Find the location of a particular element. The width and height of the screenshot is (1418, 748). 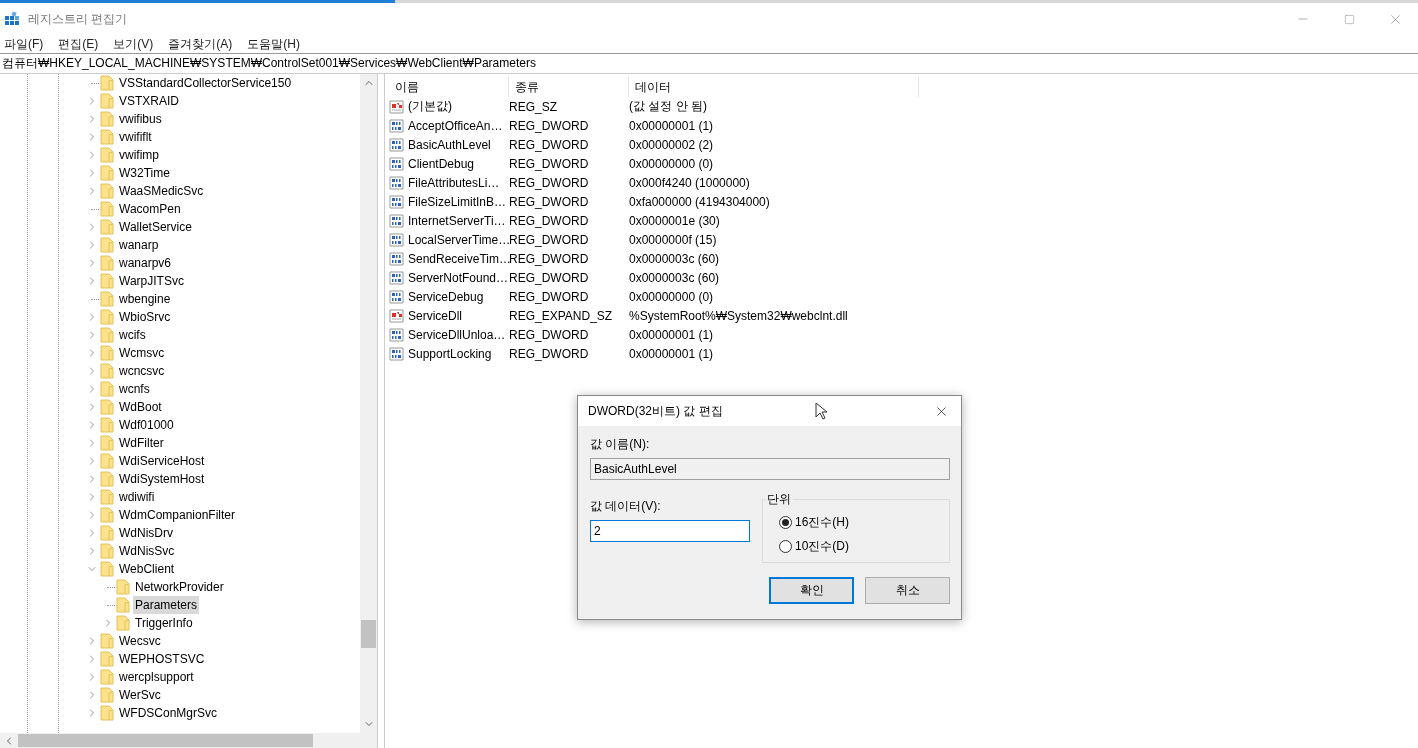

tree-item: WbioSrvc is located at coordinates (145, 317).